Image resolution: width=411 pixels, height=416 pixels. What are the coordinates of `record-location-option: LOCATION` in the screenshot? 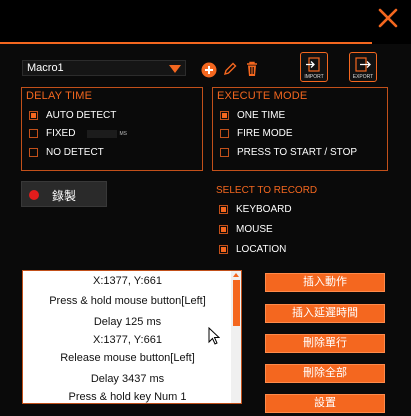 It's located at (252, 249).